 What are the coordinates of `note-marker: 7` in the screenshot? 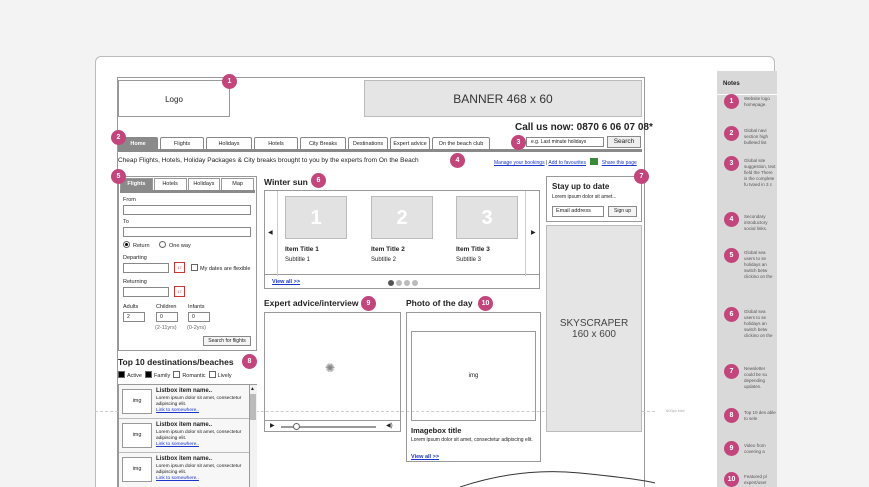 It's located at (731, 371).